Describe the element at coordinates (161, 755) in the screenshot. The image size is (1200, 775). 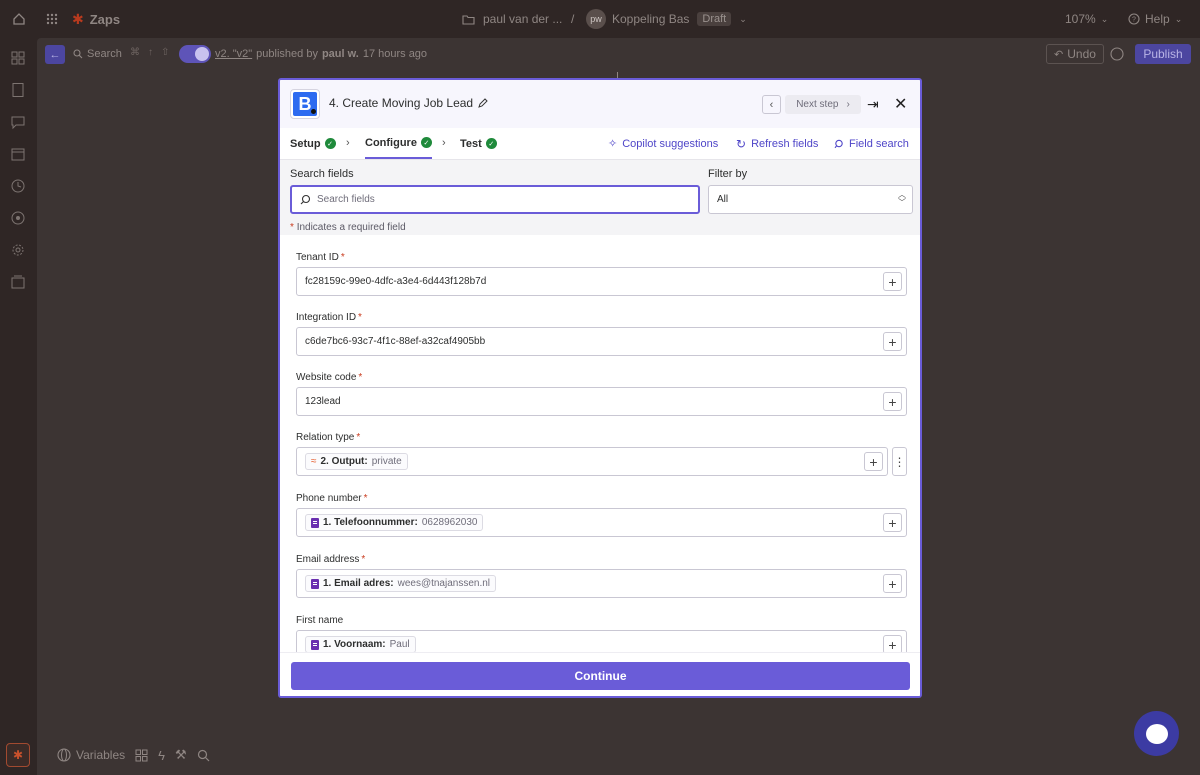
I see `lightning-icon: ϟ` at that location.